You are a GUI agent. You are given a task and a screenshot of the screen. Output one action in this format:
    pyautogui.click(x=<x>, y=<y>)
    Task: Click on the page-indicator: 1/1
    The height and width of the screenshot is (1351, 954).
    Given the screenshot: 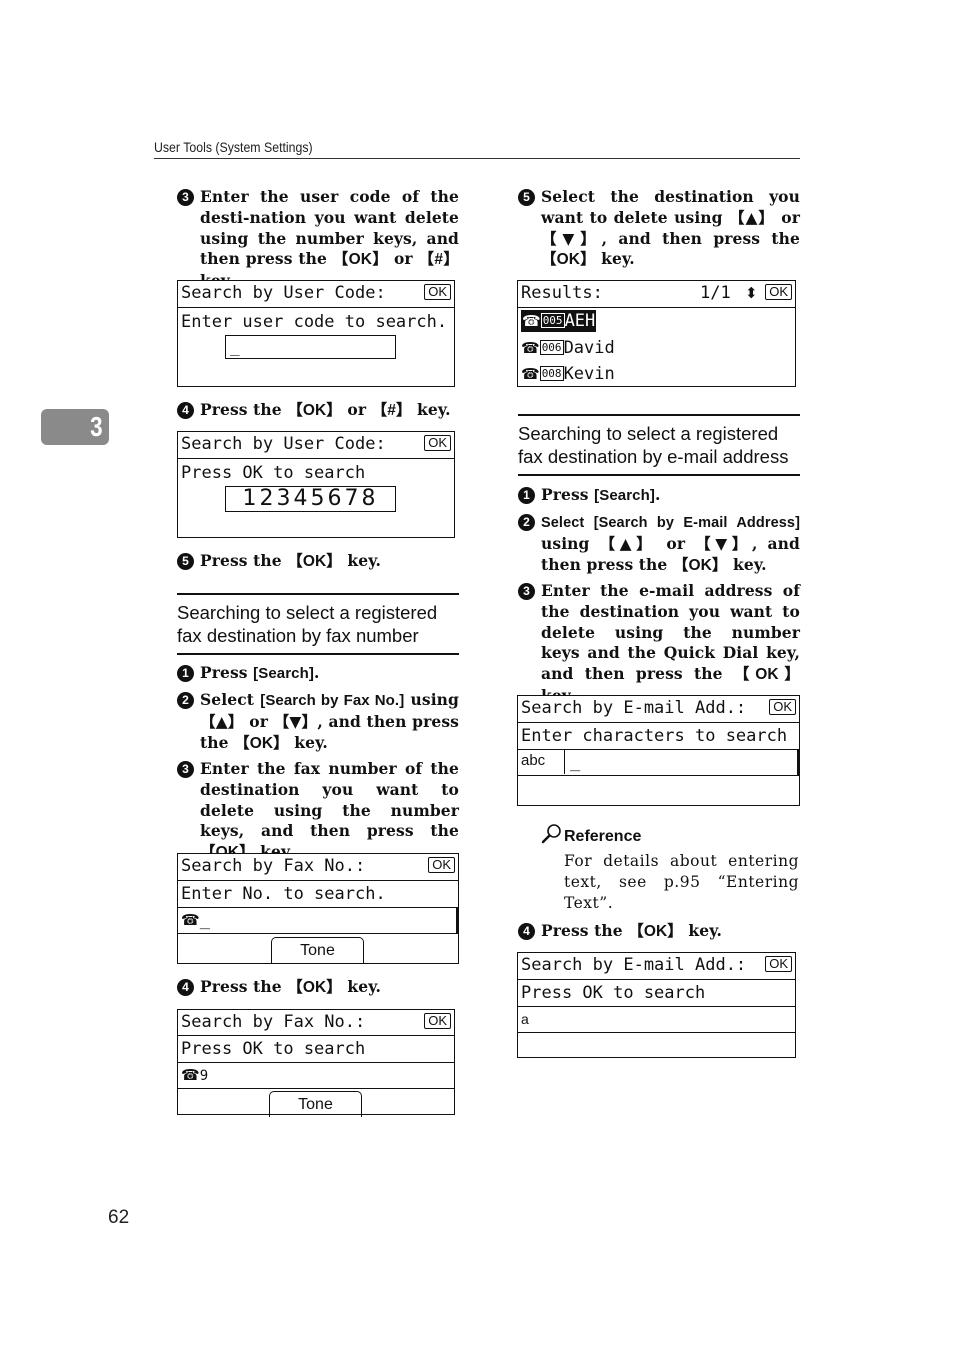 What is the action you would take?
    pyautogui.click(x=715, y=293)
    